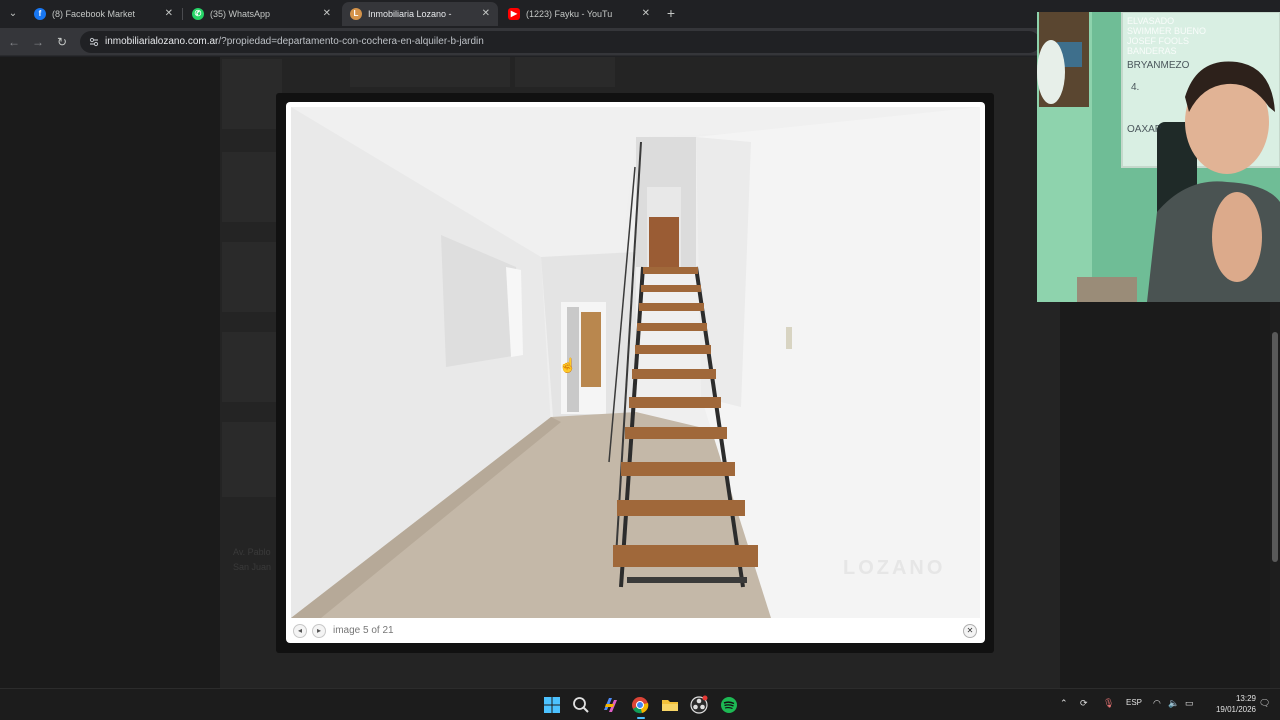  What do you see at coordinates (1158, 41) in the screenshot?
I see `whiteboard-text: JOSEF FOOLS` at bounding box center [1158, 41].